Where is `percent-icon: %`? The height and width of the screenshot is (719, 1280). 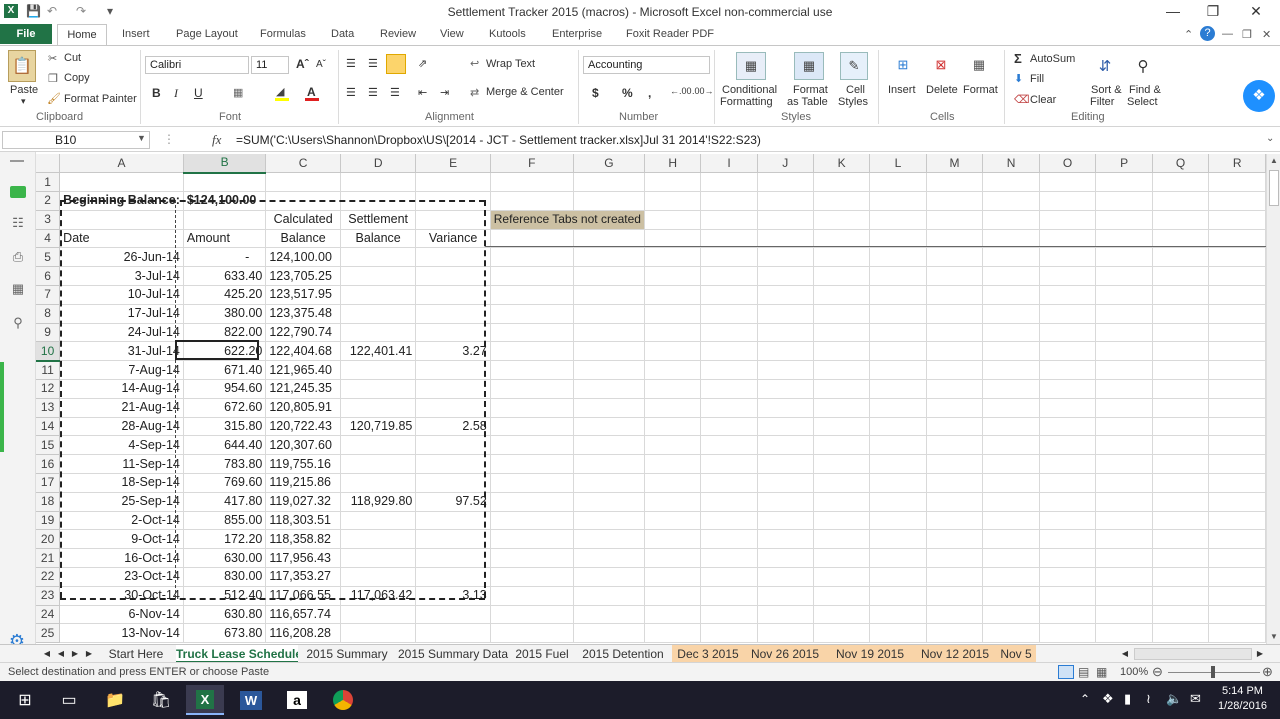
percent-icon: % is located at coordinates (627, 93).